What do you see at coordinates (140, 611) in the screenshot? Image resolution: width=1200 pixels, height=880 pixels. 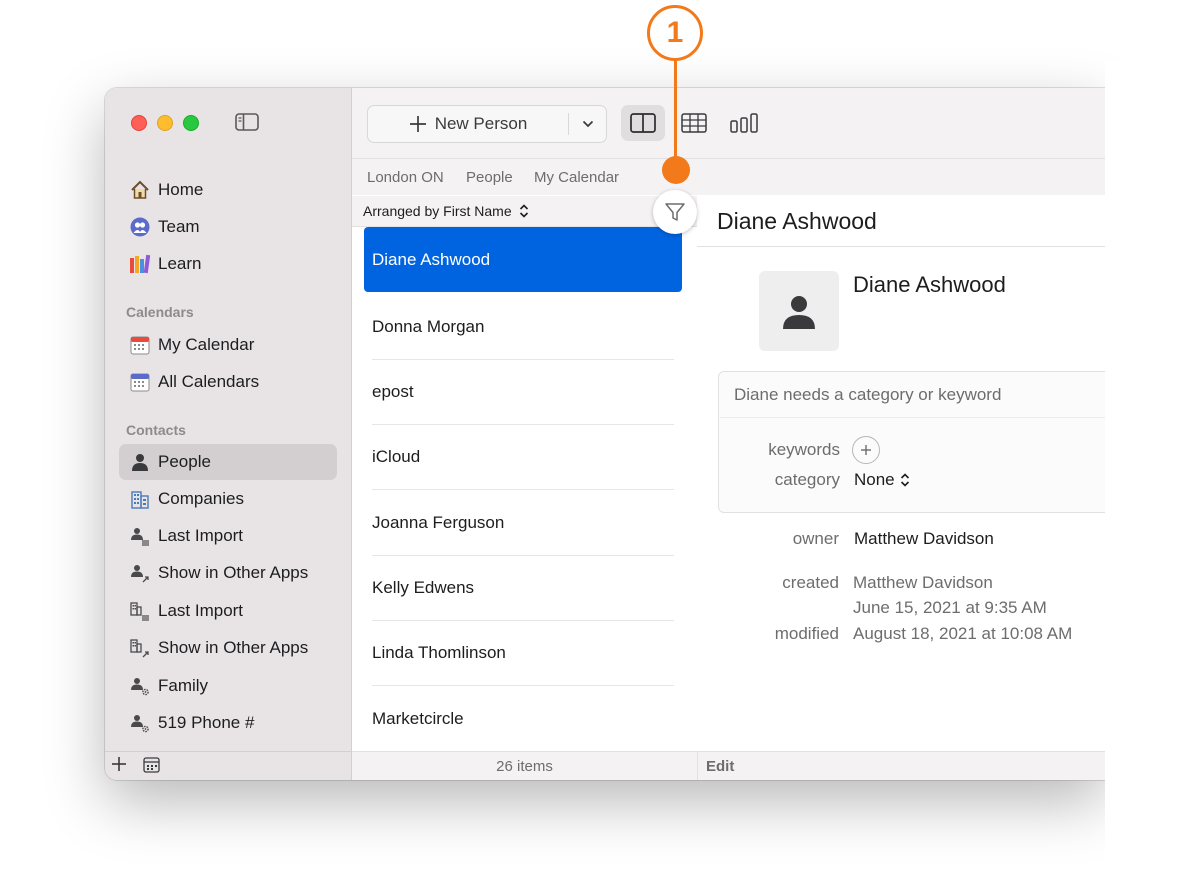 I see `company-list-icon` at bounding box center [140, 611].